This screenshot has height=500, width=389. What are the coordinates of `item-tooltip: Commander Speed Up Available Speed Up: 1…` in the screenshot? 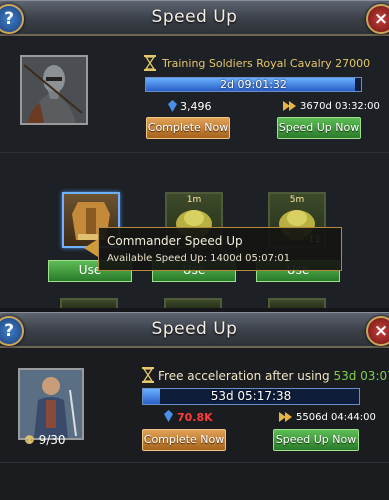 It's located at (220, 249).